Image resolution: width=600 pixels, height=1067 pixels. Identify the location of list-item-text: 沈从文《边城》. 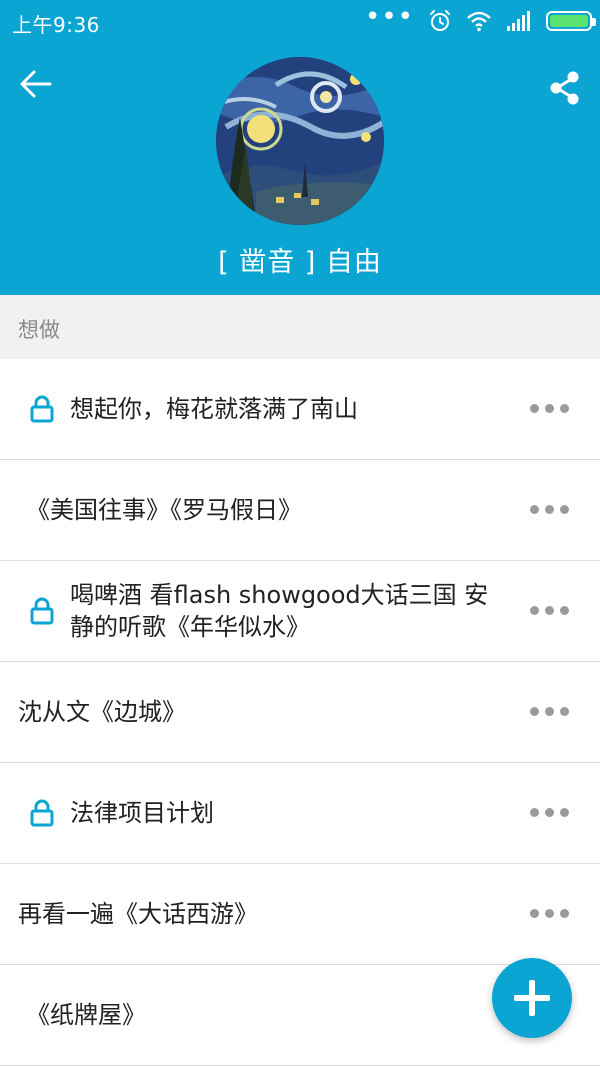
(102, 712).